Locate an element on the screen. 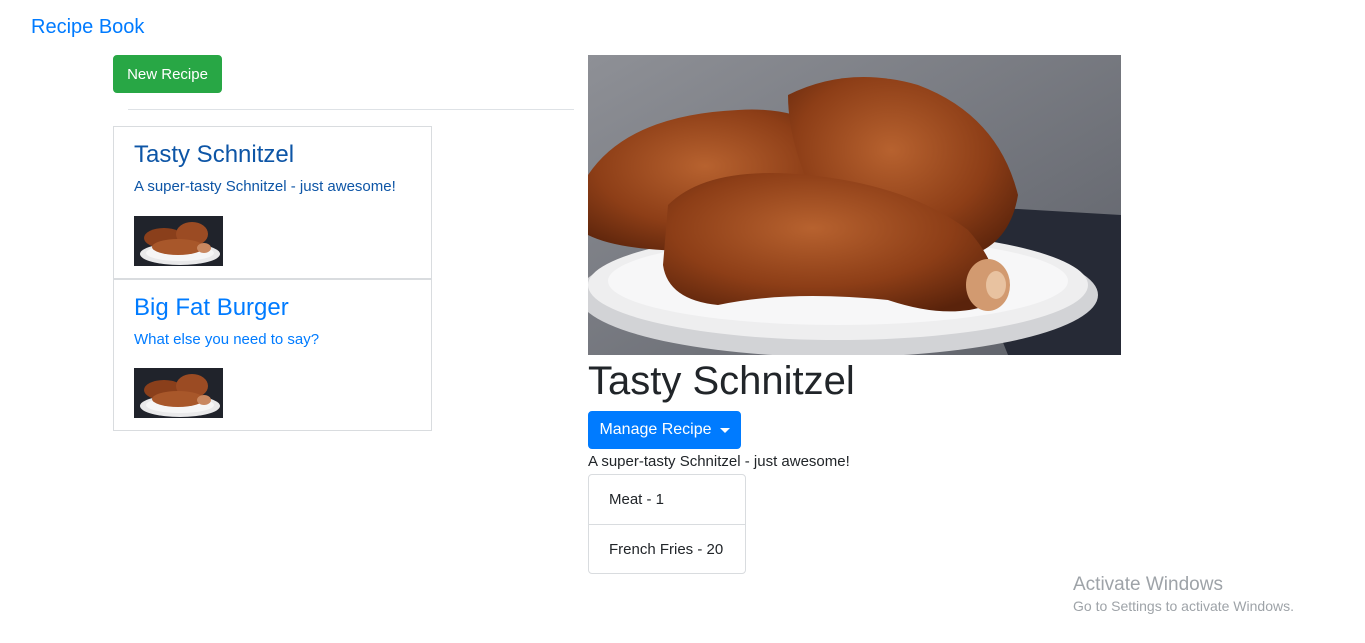 The width and height of the screenshot is (1365, 643). divider is located at coordinates (351, 109).